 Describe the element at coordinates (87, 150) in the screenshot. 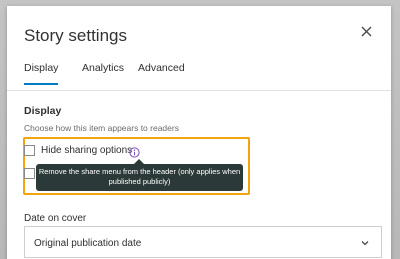

I see `hide-sharing-label: Hide sharing options` at that location.